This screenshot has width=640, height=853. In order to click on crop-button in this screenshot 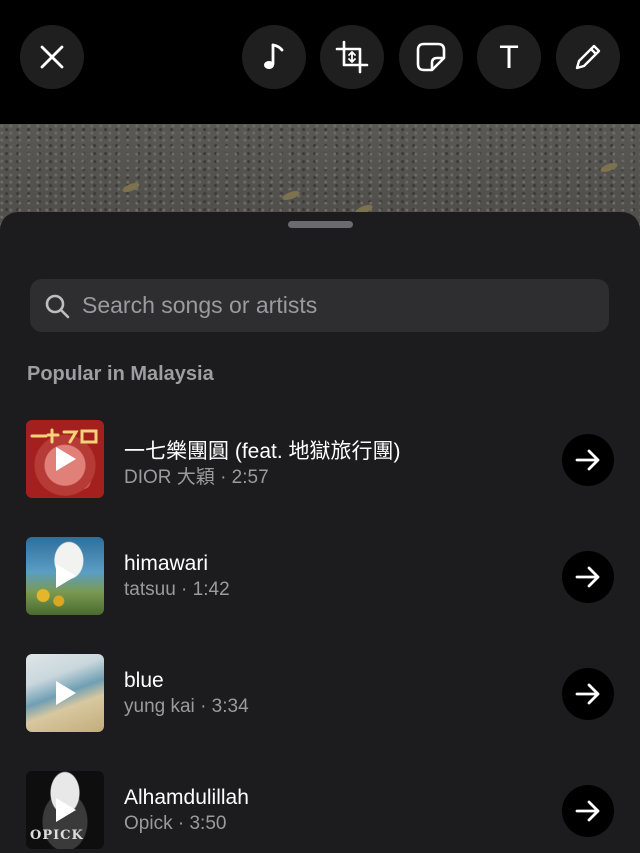, I will do `click(352, 57)`.